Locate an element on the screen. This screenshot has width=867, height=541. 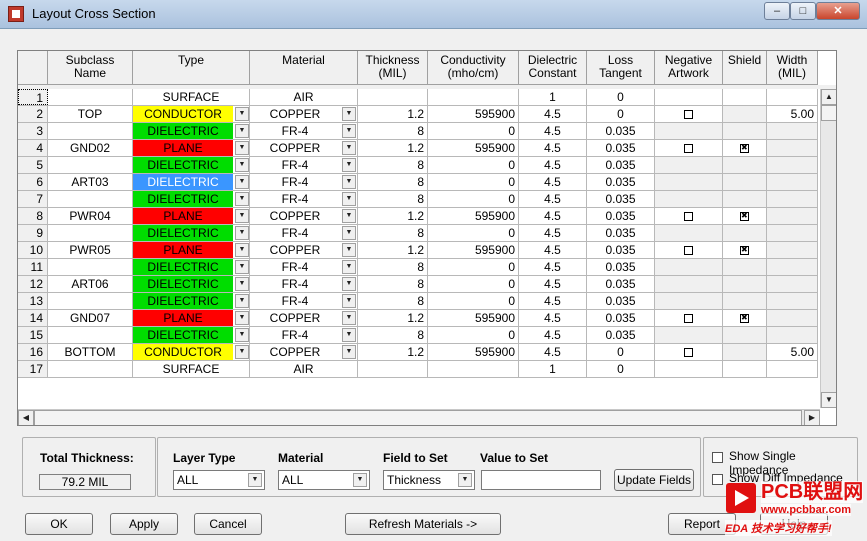
column-header-shield: Shield is located at coordinates (745, 68).